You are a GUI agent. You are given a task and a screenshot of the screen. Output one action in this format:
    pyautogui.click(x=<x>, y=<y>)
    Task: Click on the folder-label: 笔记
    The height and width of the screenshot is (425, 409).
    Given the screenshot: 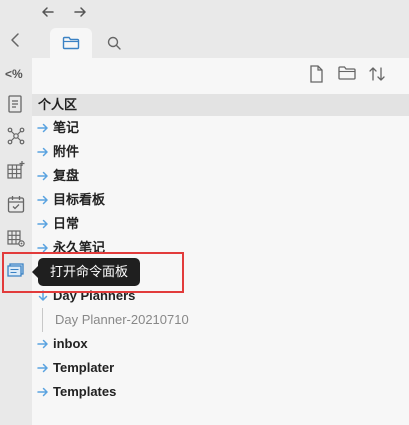 What is the action you would take?
    pyautogui.click(x=66, y=127)
    